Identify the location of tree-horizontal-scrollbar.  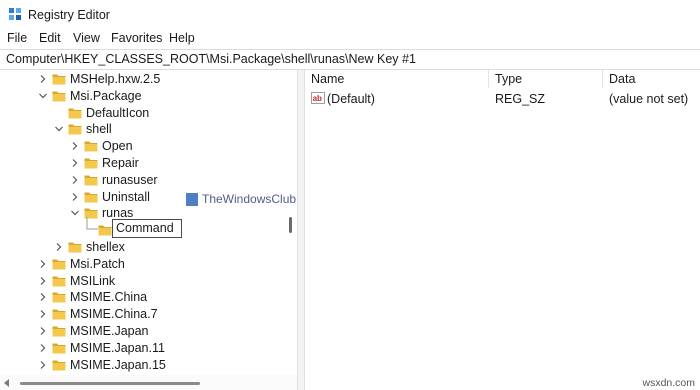
(148, 382).